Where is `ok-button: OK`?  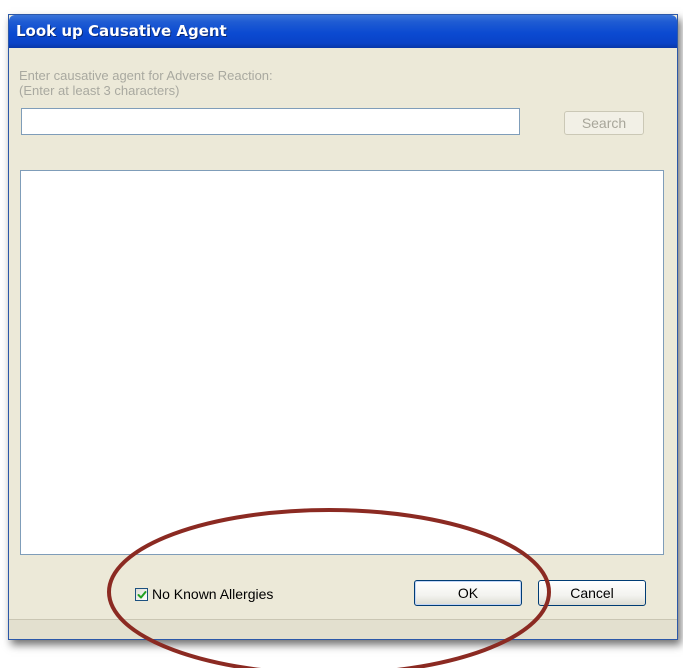
ok-button: OK is located at coordinates (468, 593).